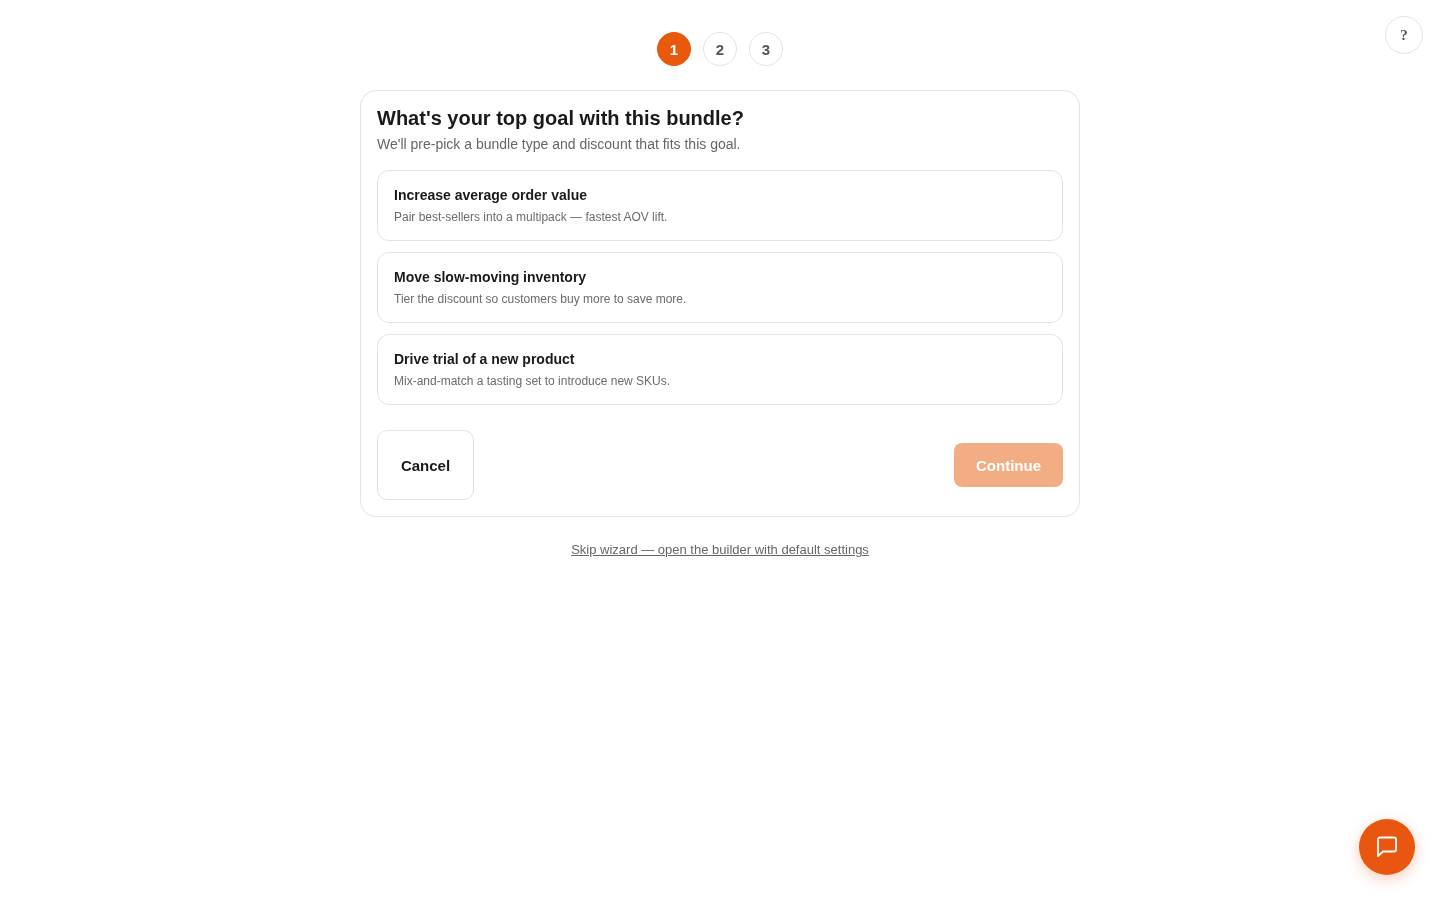 Image resolution: width=1440 pixels, height=900 pixels. What do you see at coordinates (560, 118) in the screenshot?
I see `card-title: What's your top goal with this bundle?` at bounding box center [560, 118].